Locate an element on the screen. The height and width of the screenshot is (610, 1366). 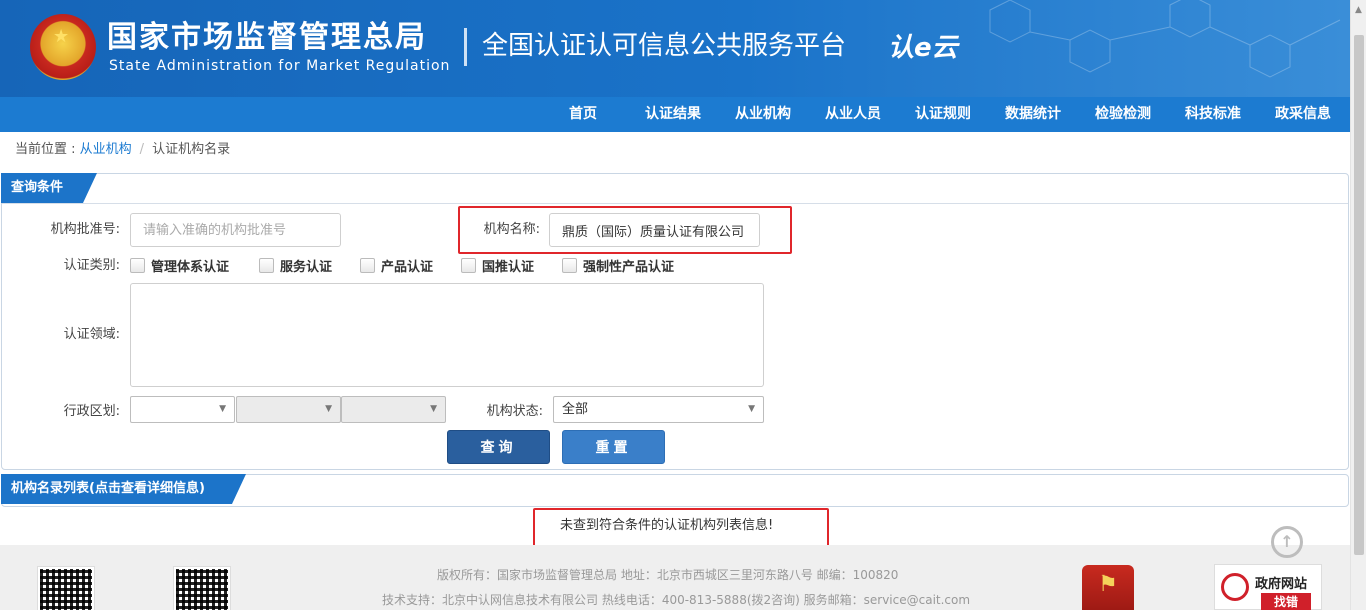
checkbox-management-system: 管理体系认证 is located at coordinates (179, 265).